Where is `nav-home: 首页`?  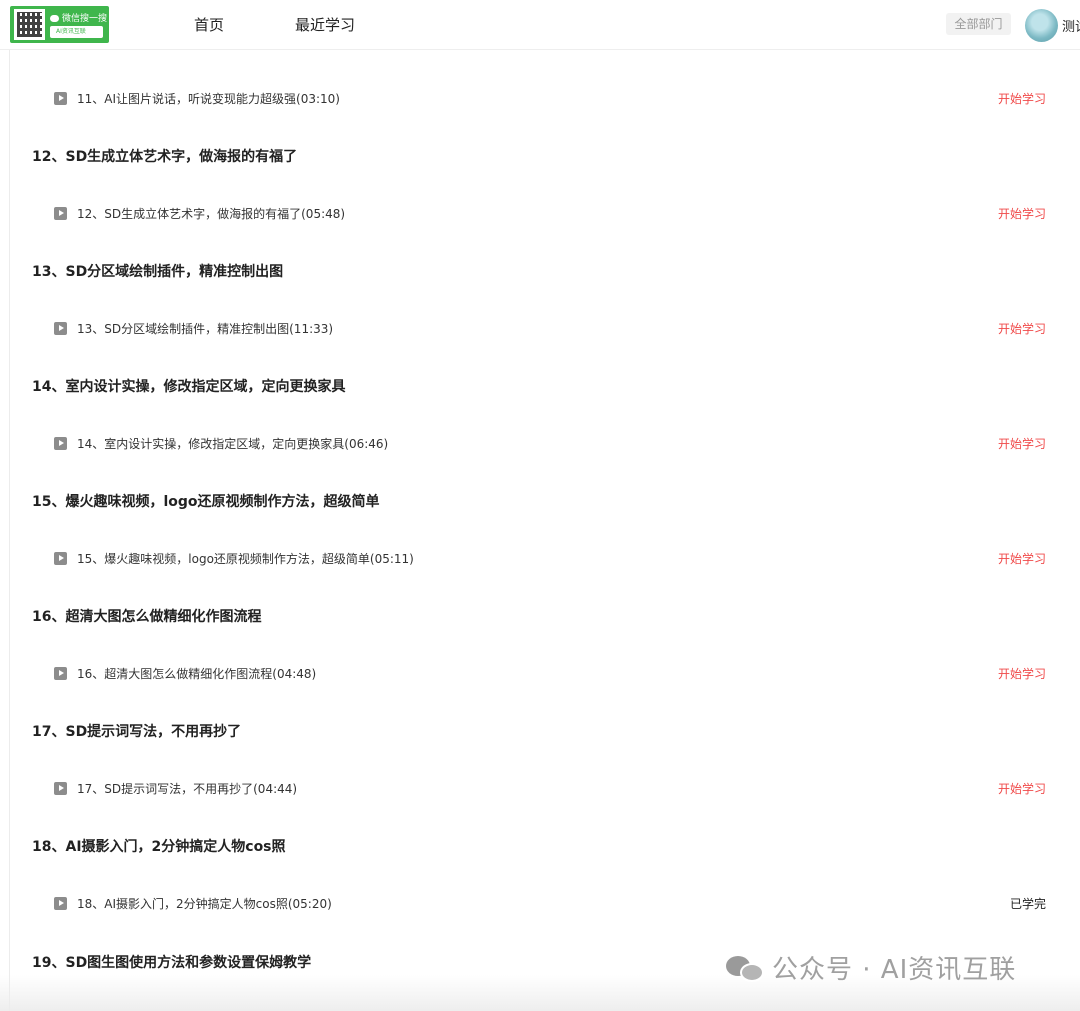 nav-home: 首页 is located at coordinates (209, 24).